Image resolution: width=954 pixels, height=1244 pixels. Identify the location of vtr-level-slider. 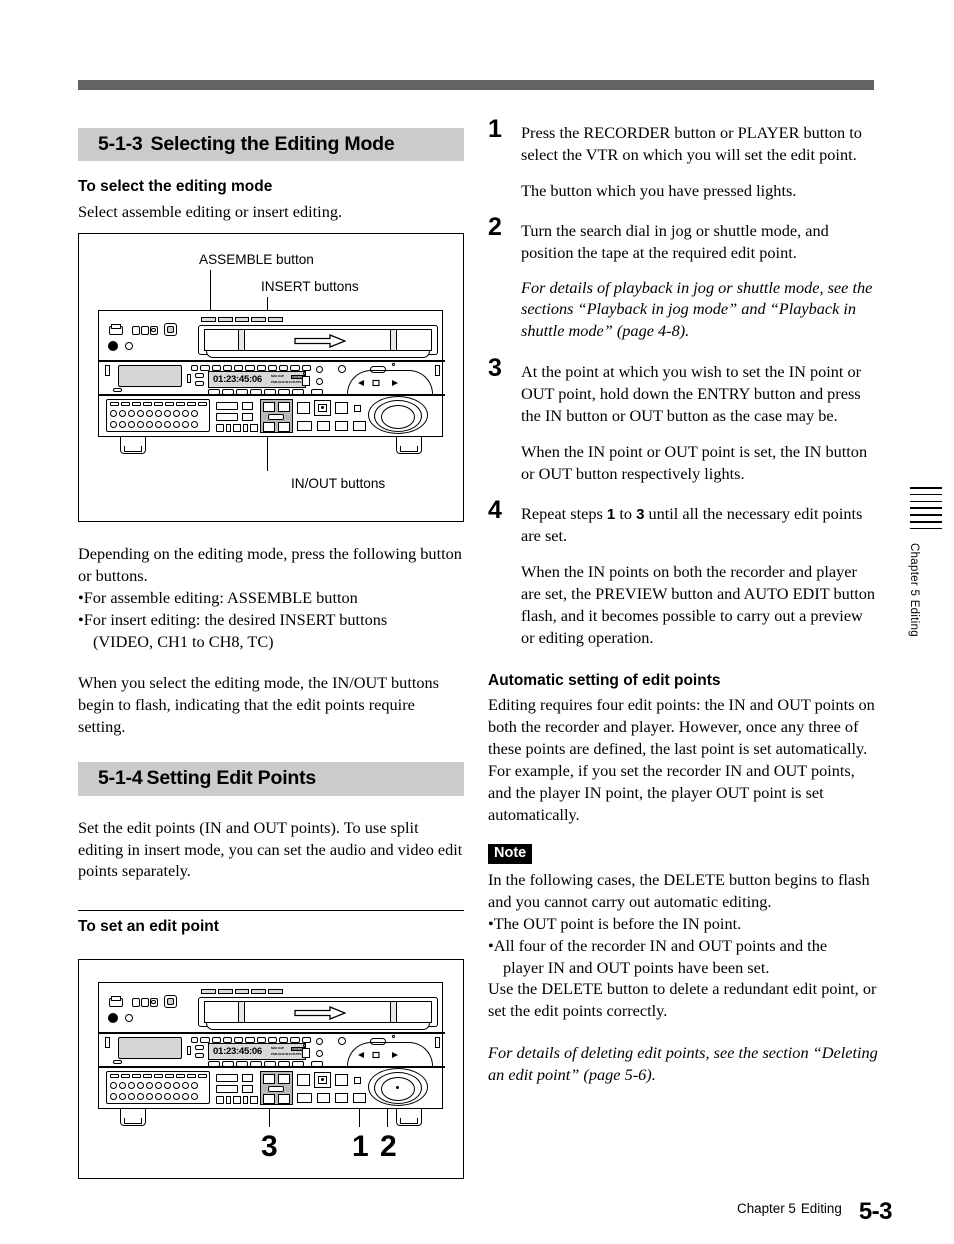
(306, 380).